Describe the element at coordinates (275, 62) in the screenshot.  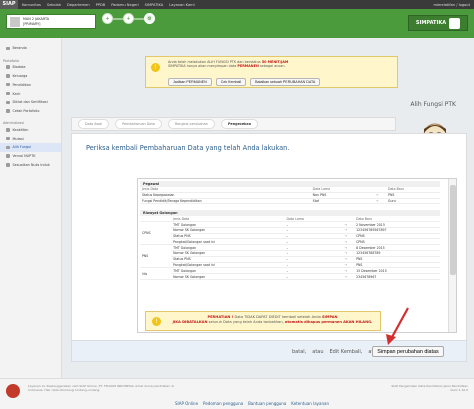
I see `alert-line1-highlight: 50 MENIT/JAM` at that location.